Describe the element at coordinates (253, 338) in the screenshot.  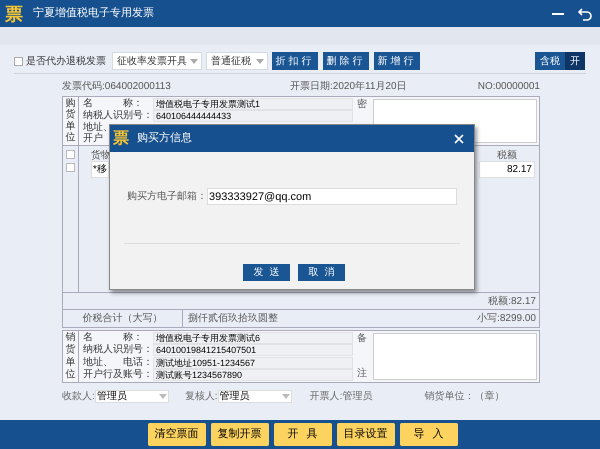
I see `field-value: 增值税电子专用发票测试6` at that location.